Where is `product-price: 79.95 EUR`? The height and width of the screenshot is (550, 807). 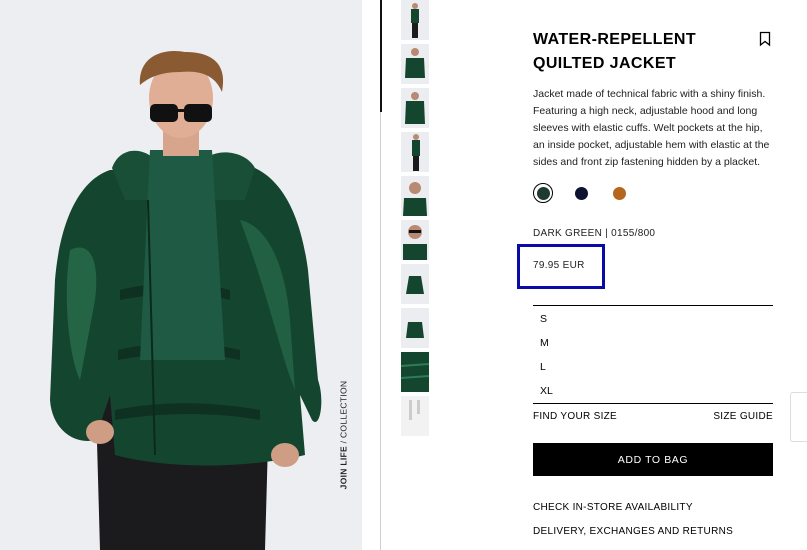 product-price: 79.95 EUR is located at coordinates (559, 265).